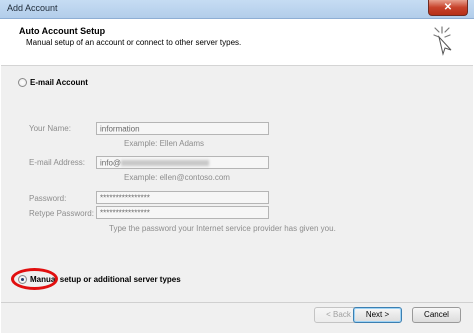 The image size is (474, 333). What do you see at coordinates (237, 302) in the screenshot?
I see `footer-divider` at bounding box center [237, 302].